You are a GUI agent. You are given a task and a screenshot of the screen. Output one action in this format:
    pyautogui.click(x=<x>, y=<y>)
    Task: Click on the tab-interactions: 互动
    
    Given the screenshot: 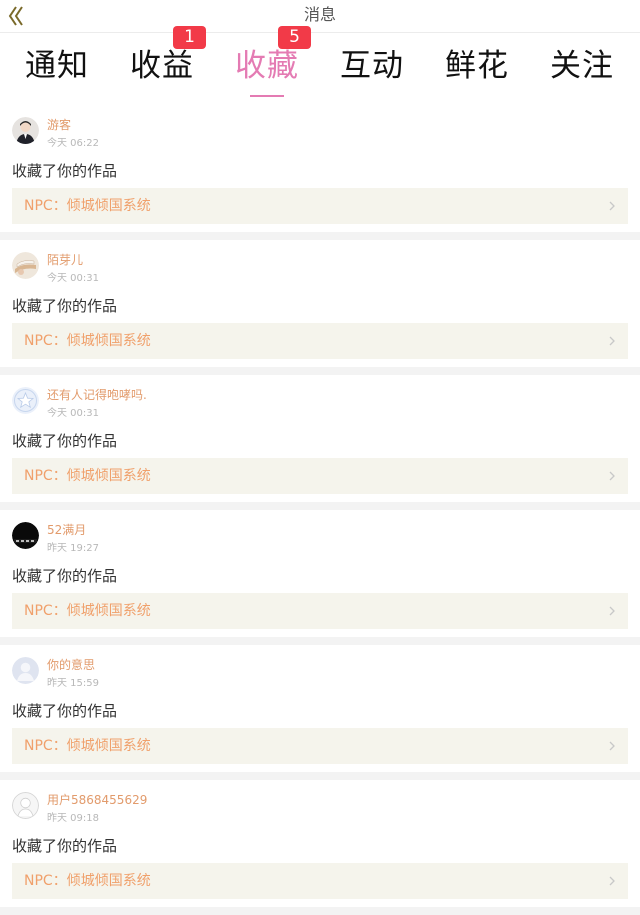 What is the action you would take?
    pyautogui.click(x=372, y=69)
    